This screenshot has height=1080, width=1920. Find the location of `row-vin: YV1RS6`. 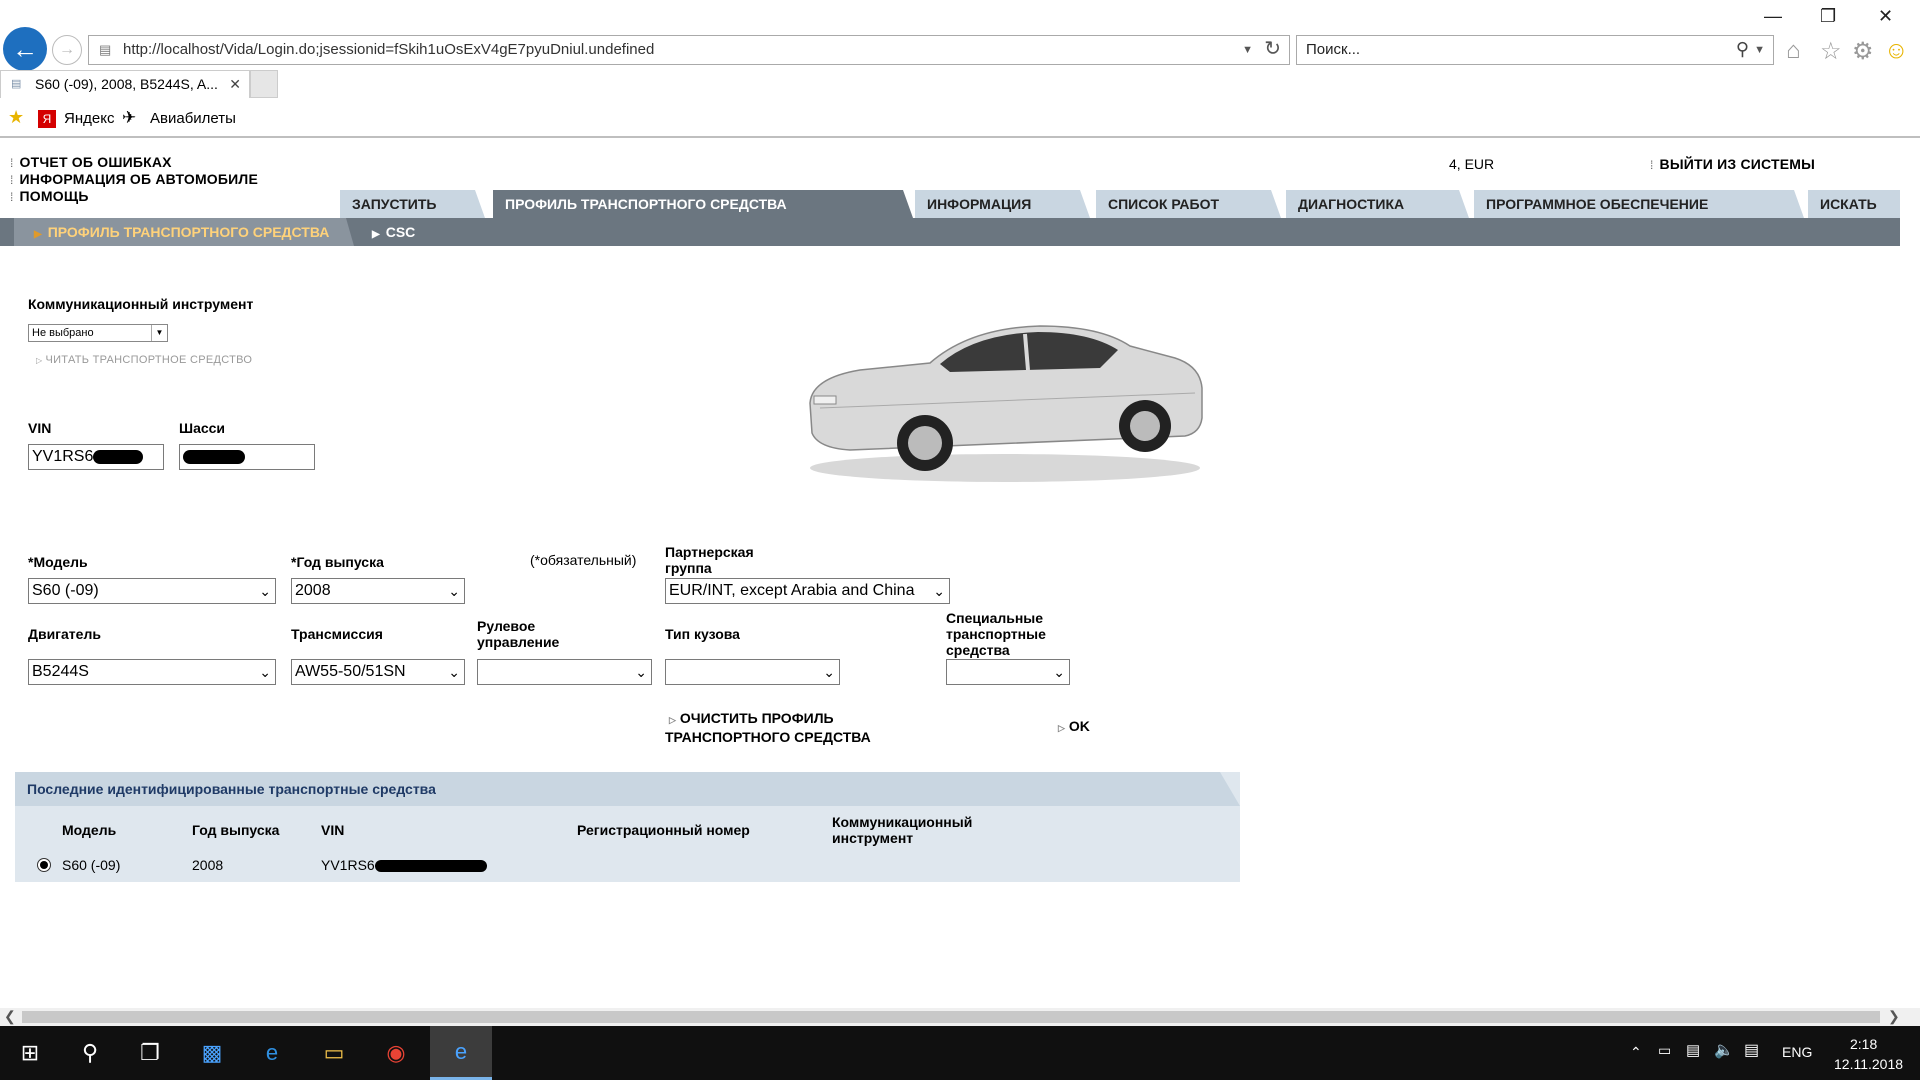

row-vin: YV1RS6 is located at coordinates (404, 865).